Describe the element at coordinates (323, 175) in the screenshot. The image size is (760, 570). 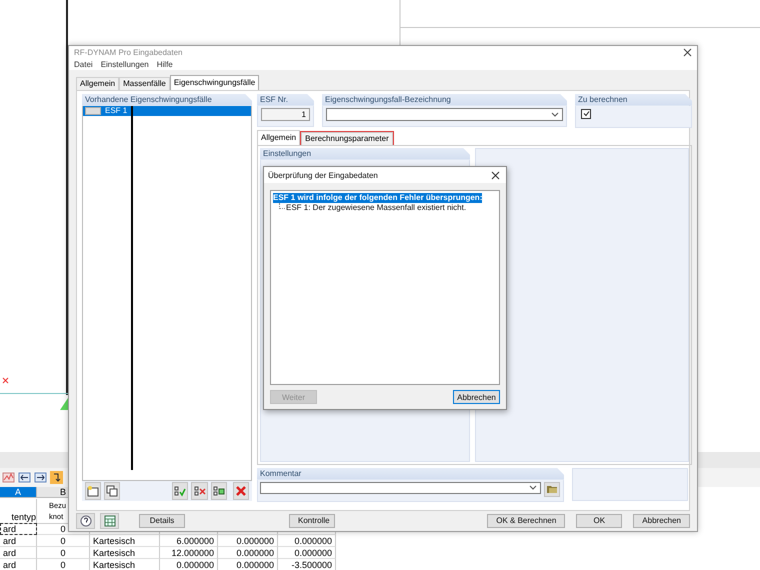
I see `dialog-title: Überprüfung der Eingabedaten` at that location.